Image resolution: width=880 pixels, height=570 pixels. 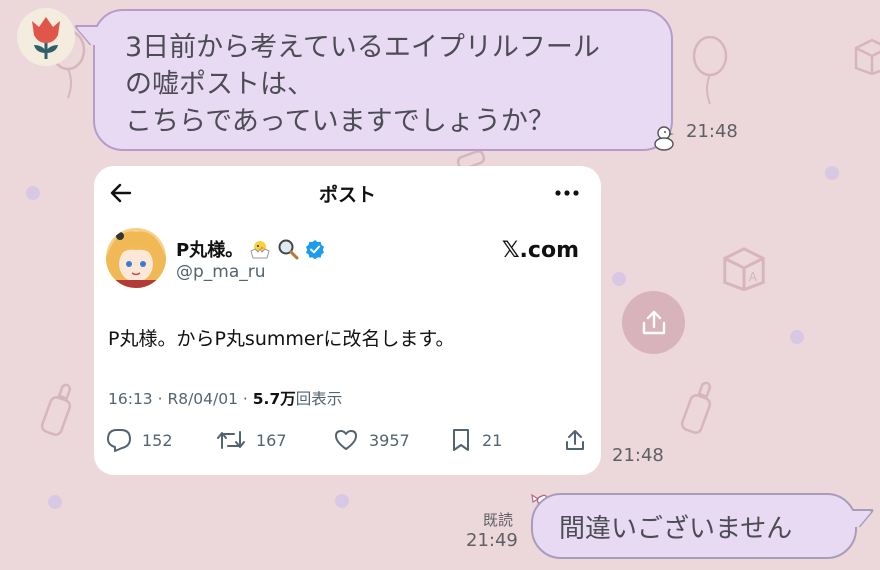 I want to click on duck-sticker-icon, so click(x=664, y=138).